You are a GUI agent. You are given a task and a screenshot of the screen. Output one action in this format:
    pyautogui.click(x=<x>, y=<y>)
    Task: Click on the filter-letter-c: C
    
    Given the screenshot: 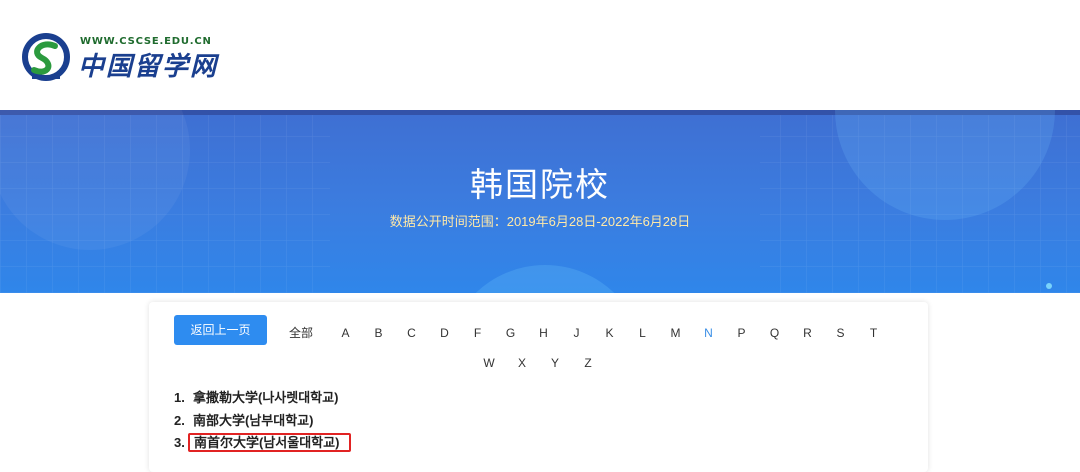 What is the action you would take?
    pyautogui.click(x=411, y=333)
    